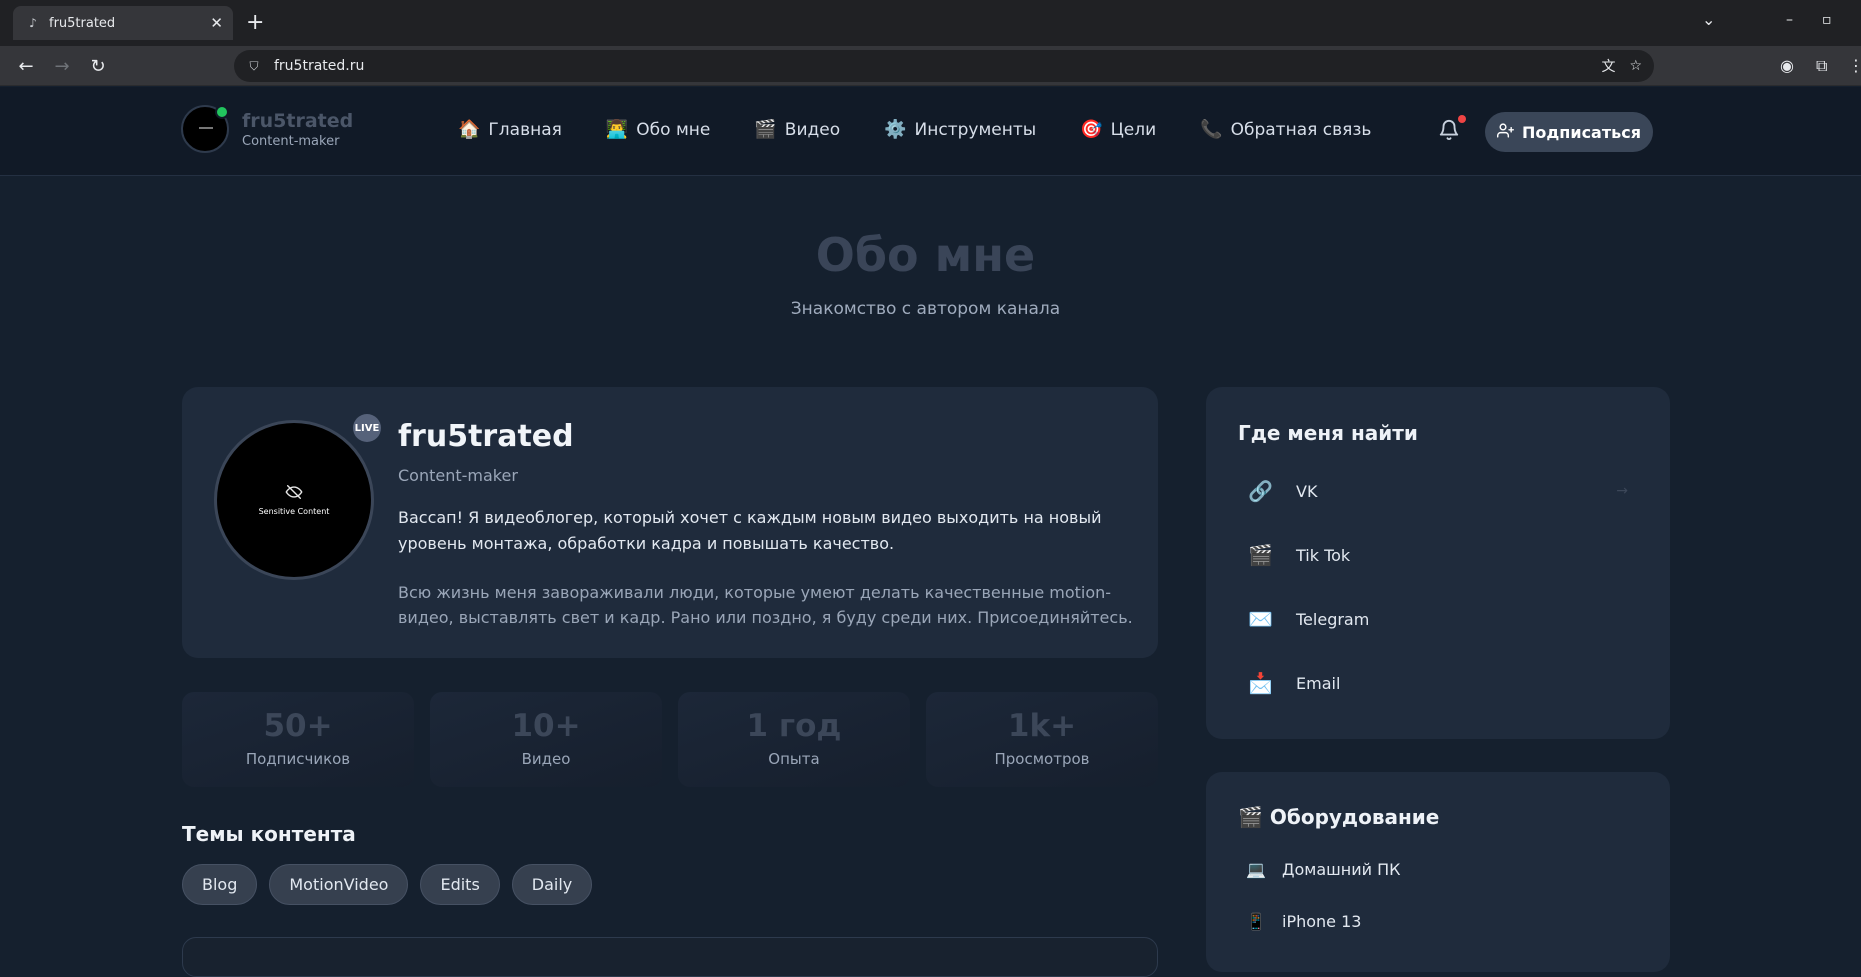 The height and width of the screenshot is (977, 1861). What do you see at coordinates (1787, 65) in the screenshot?
I see `profile-icon: ◉` at bounding box center [1787, 65].